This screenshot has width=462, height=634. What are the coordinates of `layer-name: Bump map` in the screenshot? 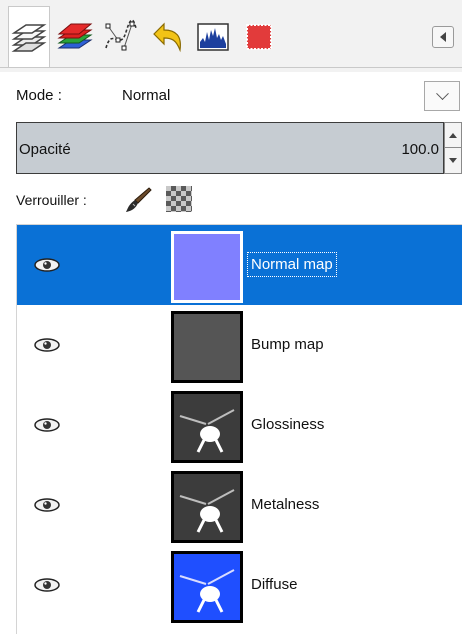 It's located at (287, 344).